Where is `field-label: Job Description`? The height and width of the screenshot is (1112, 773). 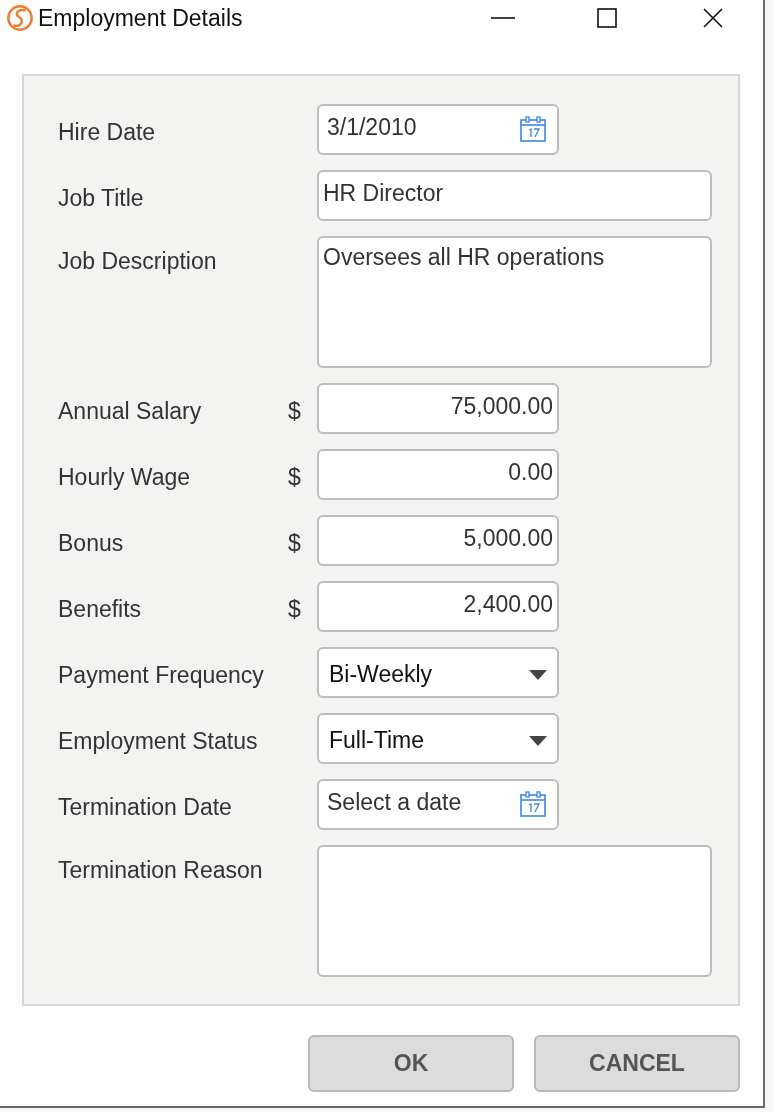
field-label: Job Description is located at coordinates (138, 261).